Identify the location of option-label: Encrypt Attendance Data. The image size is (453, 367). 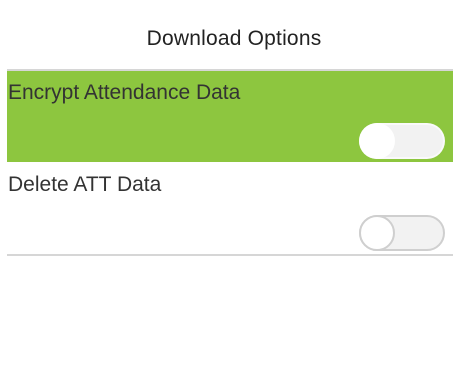
(124, 92).